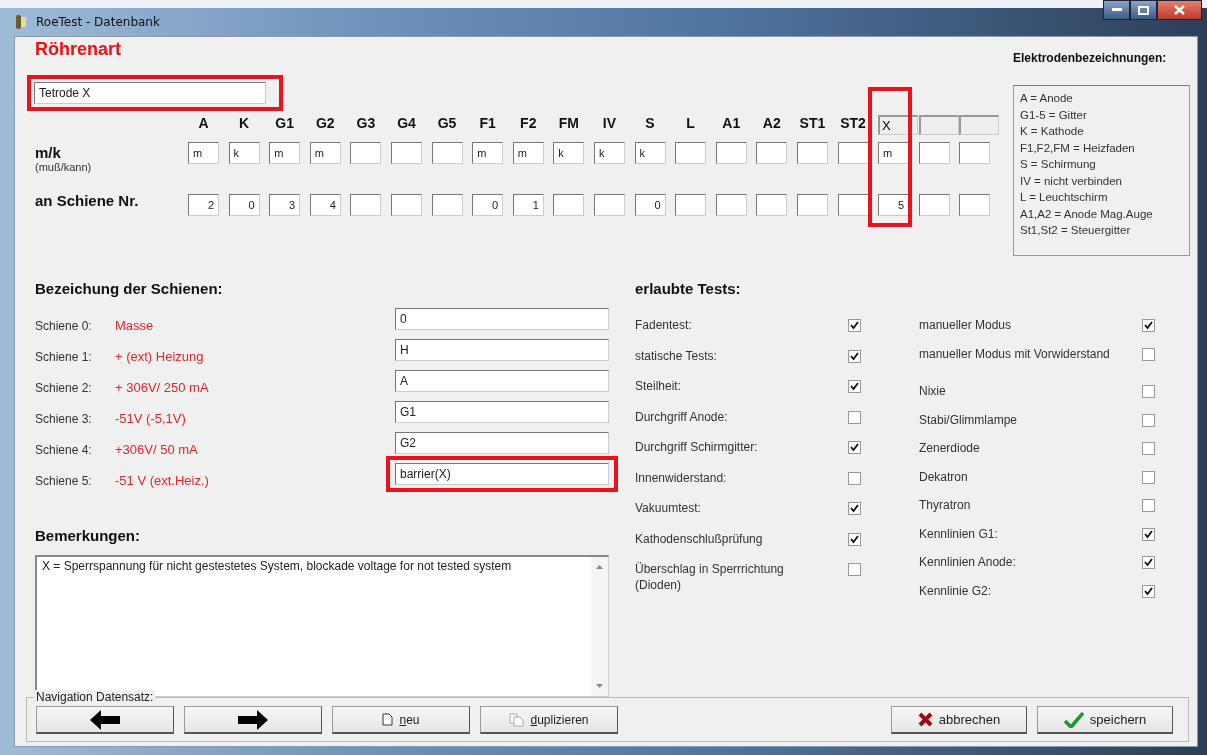 The height and width of the screenshot is (755, 1207). I want to click on duplicate-button: duplizieren, so click(549, 720).